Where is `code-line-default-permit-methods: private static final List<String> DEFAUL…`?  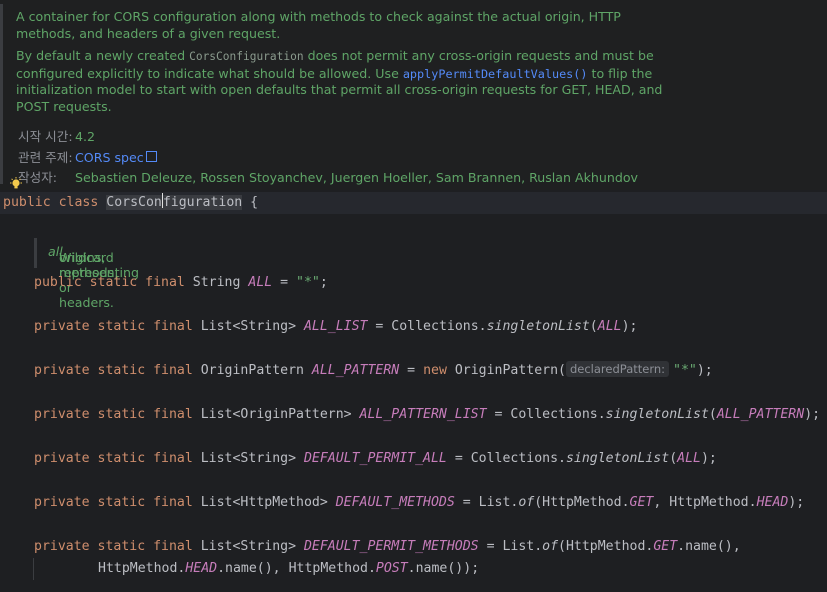
code-line-default-permit-methods: private static final List<String> DEFAUL… is located at coordinates (387, 547).